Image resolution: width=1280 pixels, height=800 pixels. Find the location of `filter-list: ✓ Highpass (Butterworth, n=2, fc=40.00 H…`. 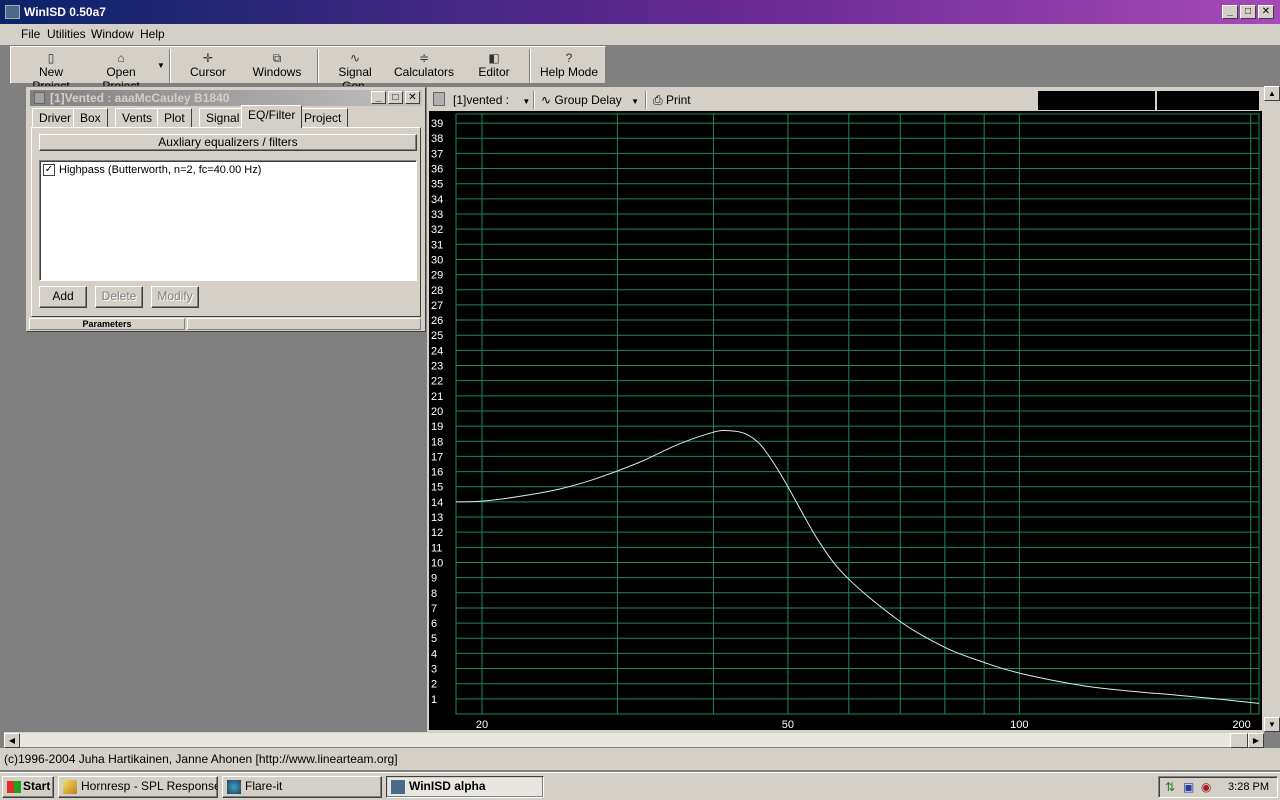

filter-list: ✓ Highpass (Butterworth, n=2, fc=40.00 H… is located at coordinates (228, 220).